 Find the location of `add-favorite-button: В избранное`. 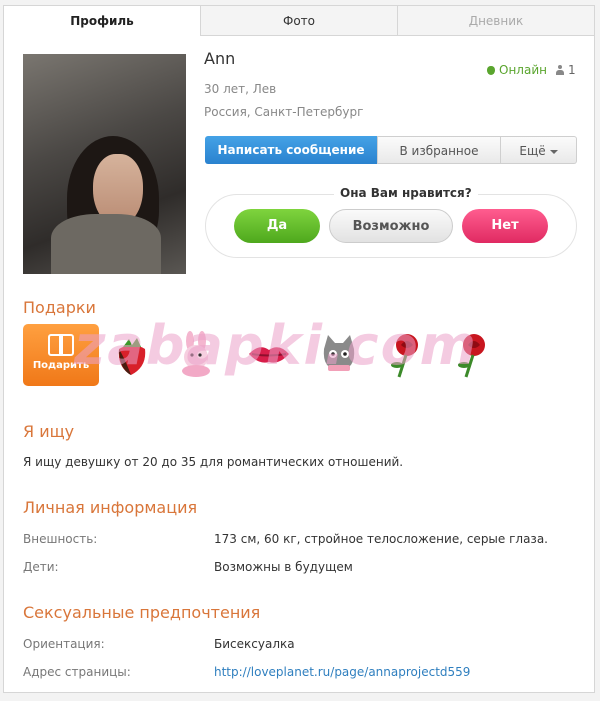

add-favorite-button: В избранное is located at coordinates (439, 150).